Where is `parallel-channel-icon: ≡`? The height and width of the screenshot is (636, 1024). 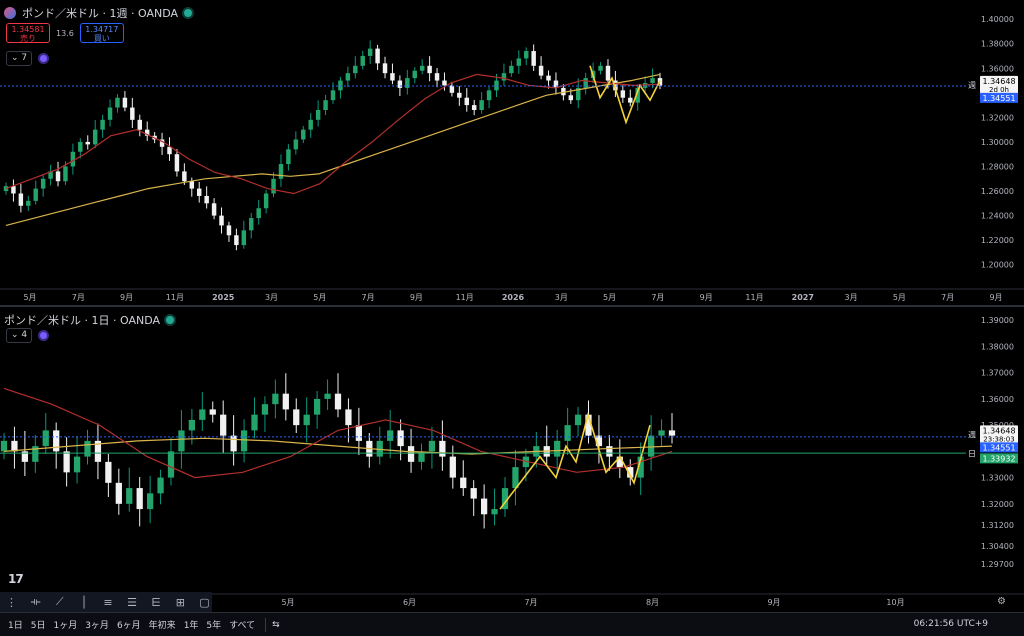 parallel-channel-icon: ≡ is located at coordinates (107, 602).